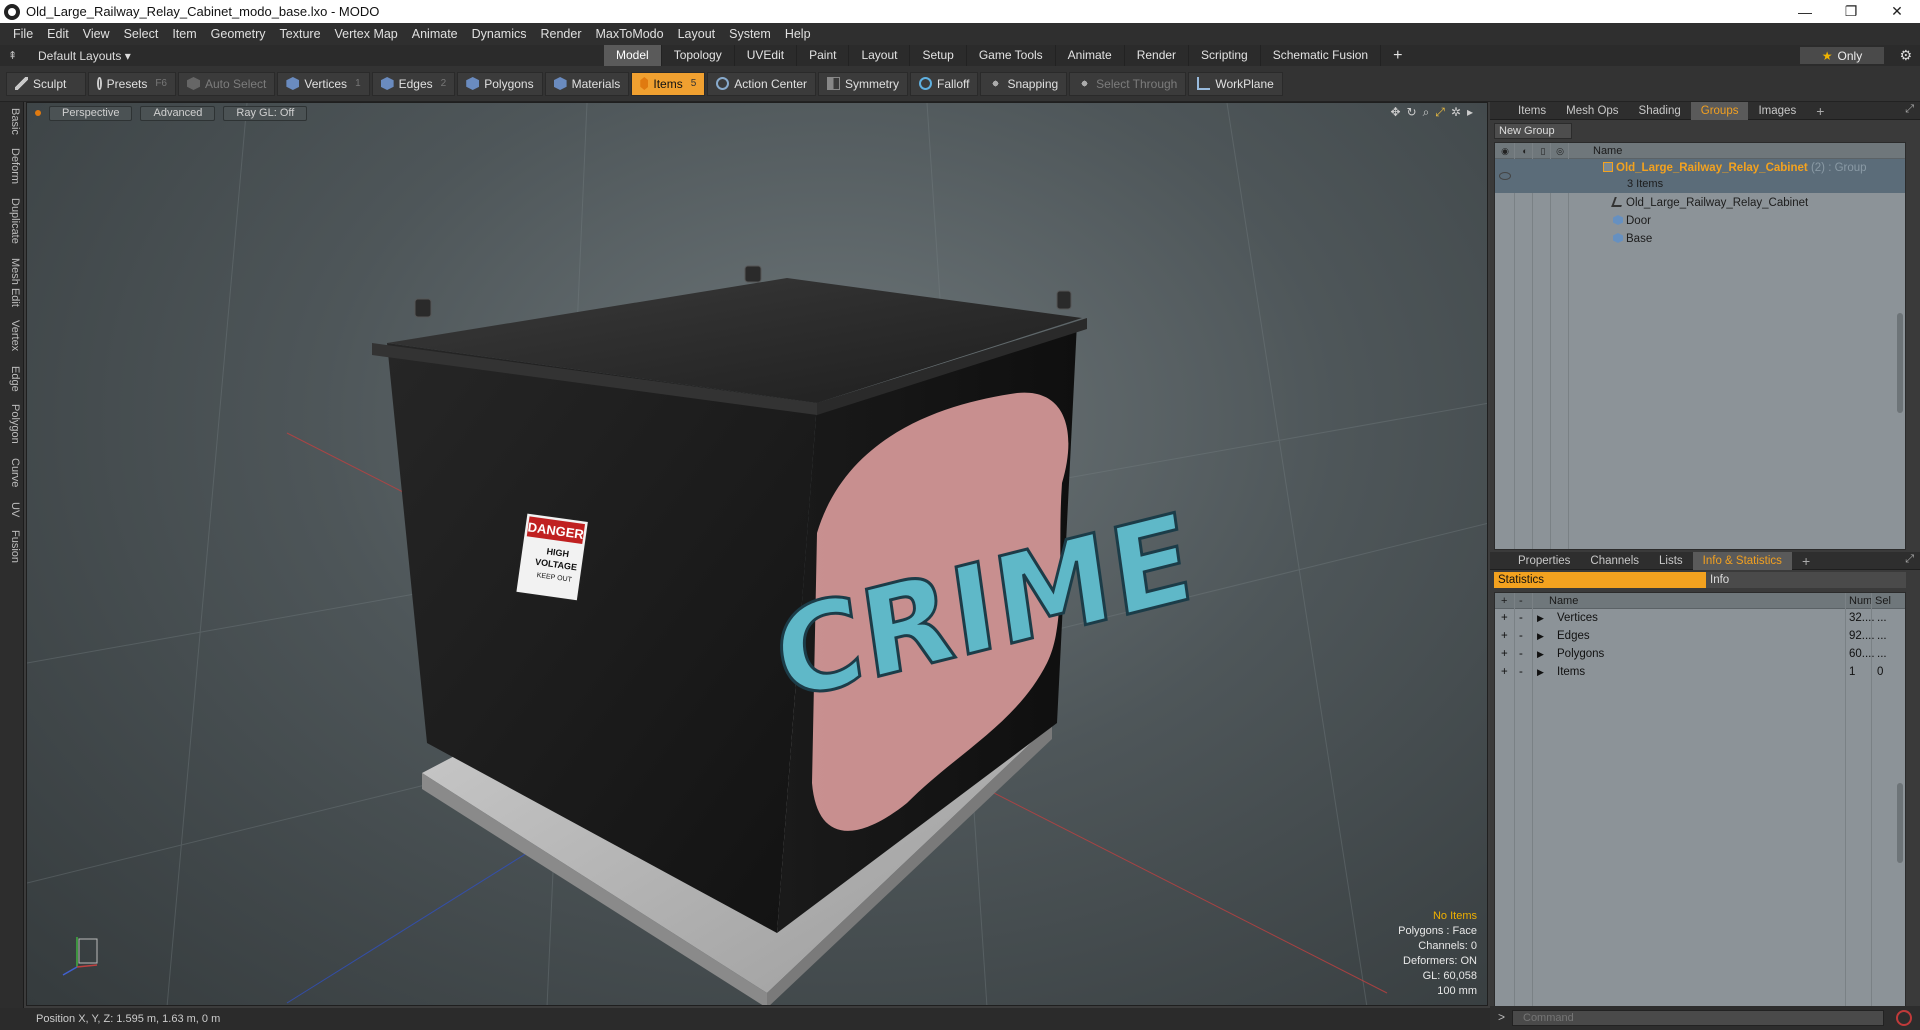 This screenshot has width=1920, height=1030. Describe the element at coordinates (12, 121) in the screenshot. I see `vtab-basic: Basic` at that location.